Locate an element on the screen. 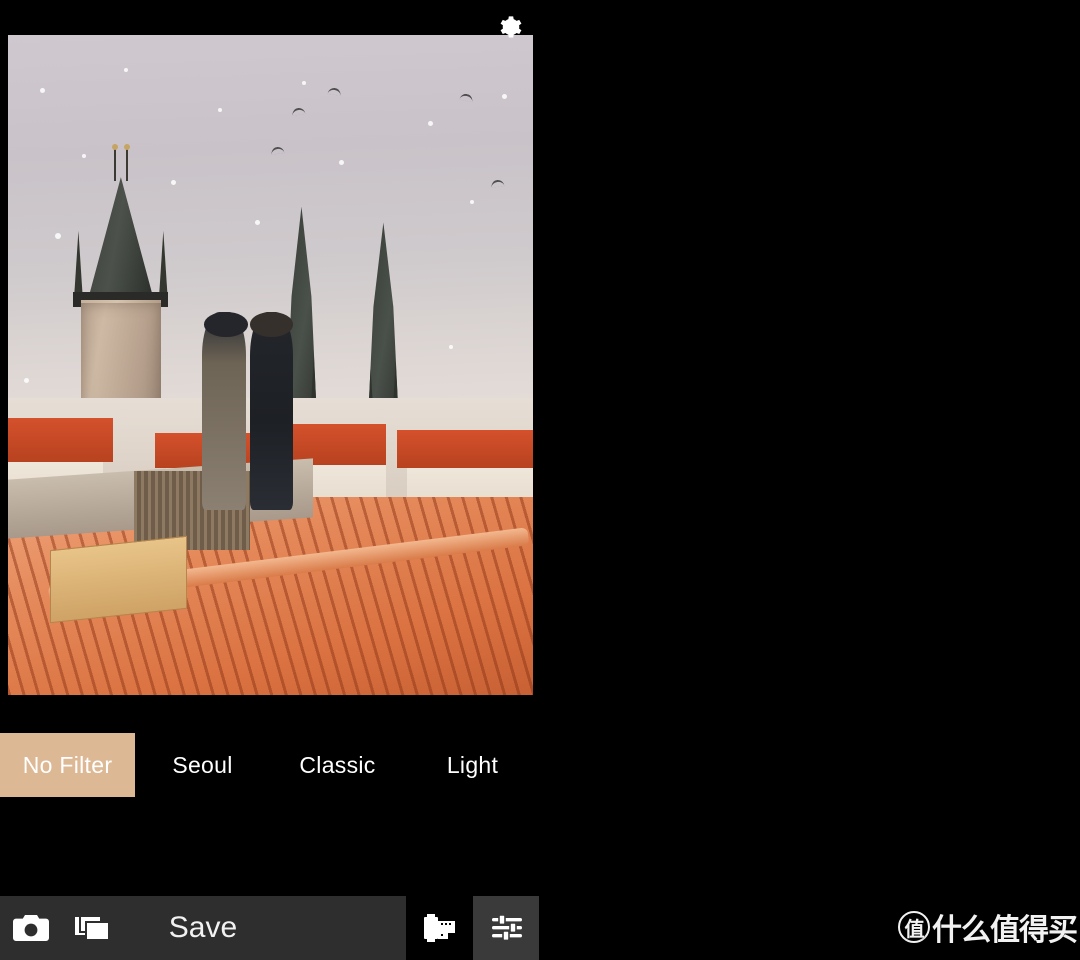 This screenshot has height=960, width=1080. tab-label: No Filter is located at coordinates (67, 764).